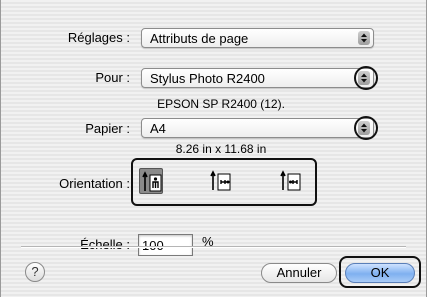 The width and height of the screenshot is (427, 297). Describe the element at coordinates (107, 128) in the screenshot. I see `paper-label: Papier :` at that location.